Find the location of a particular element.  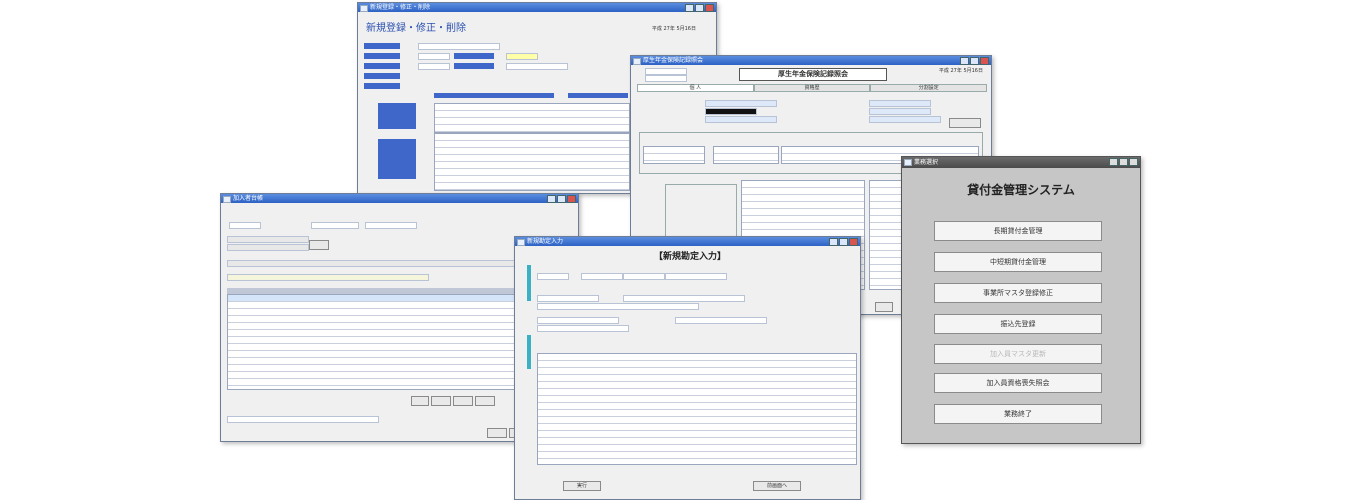

ledger-title: 加入者台帳 is located at coordinates (248, 198).